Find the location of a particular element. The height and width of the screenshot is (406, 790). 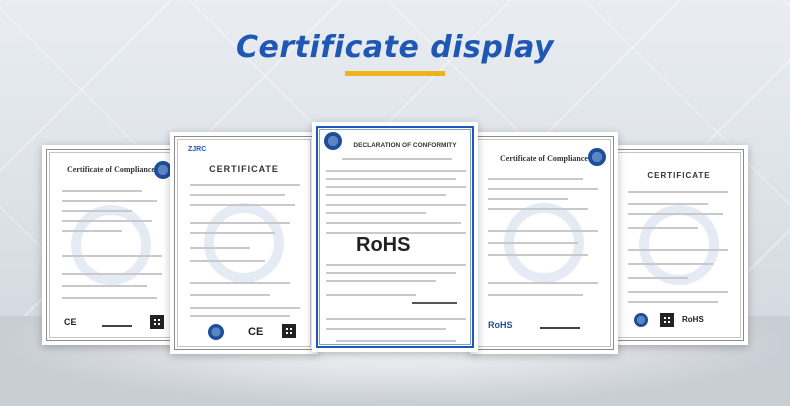

certificate-card-3: DECLARATION OF CONFORMITY RoHS is located at coordinates (395, 237).